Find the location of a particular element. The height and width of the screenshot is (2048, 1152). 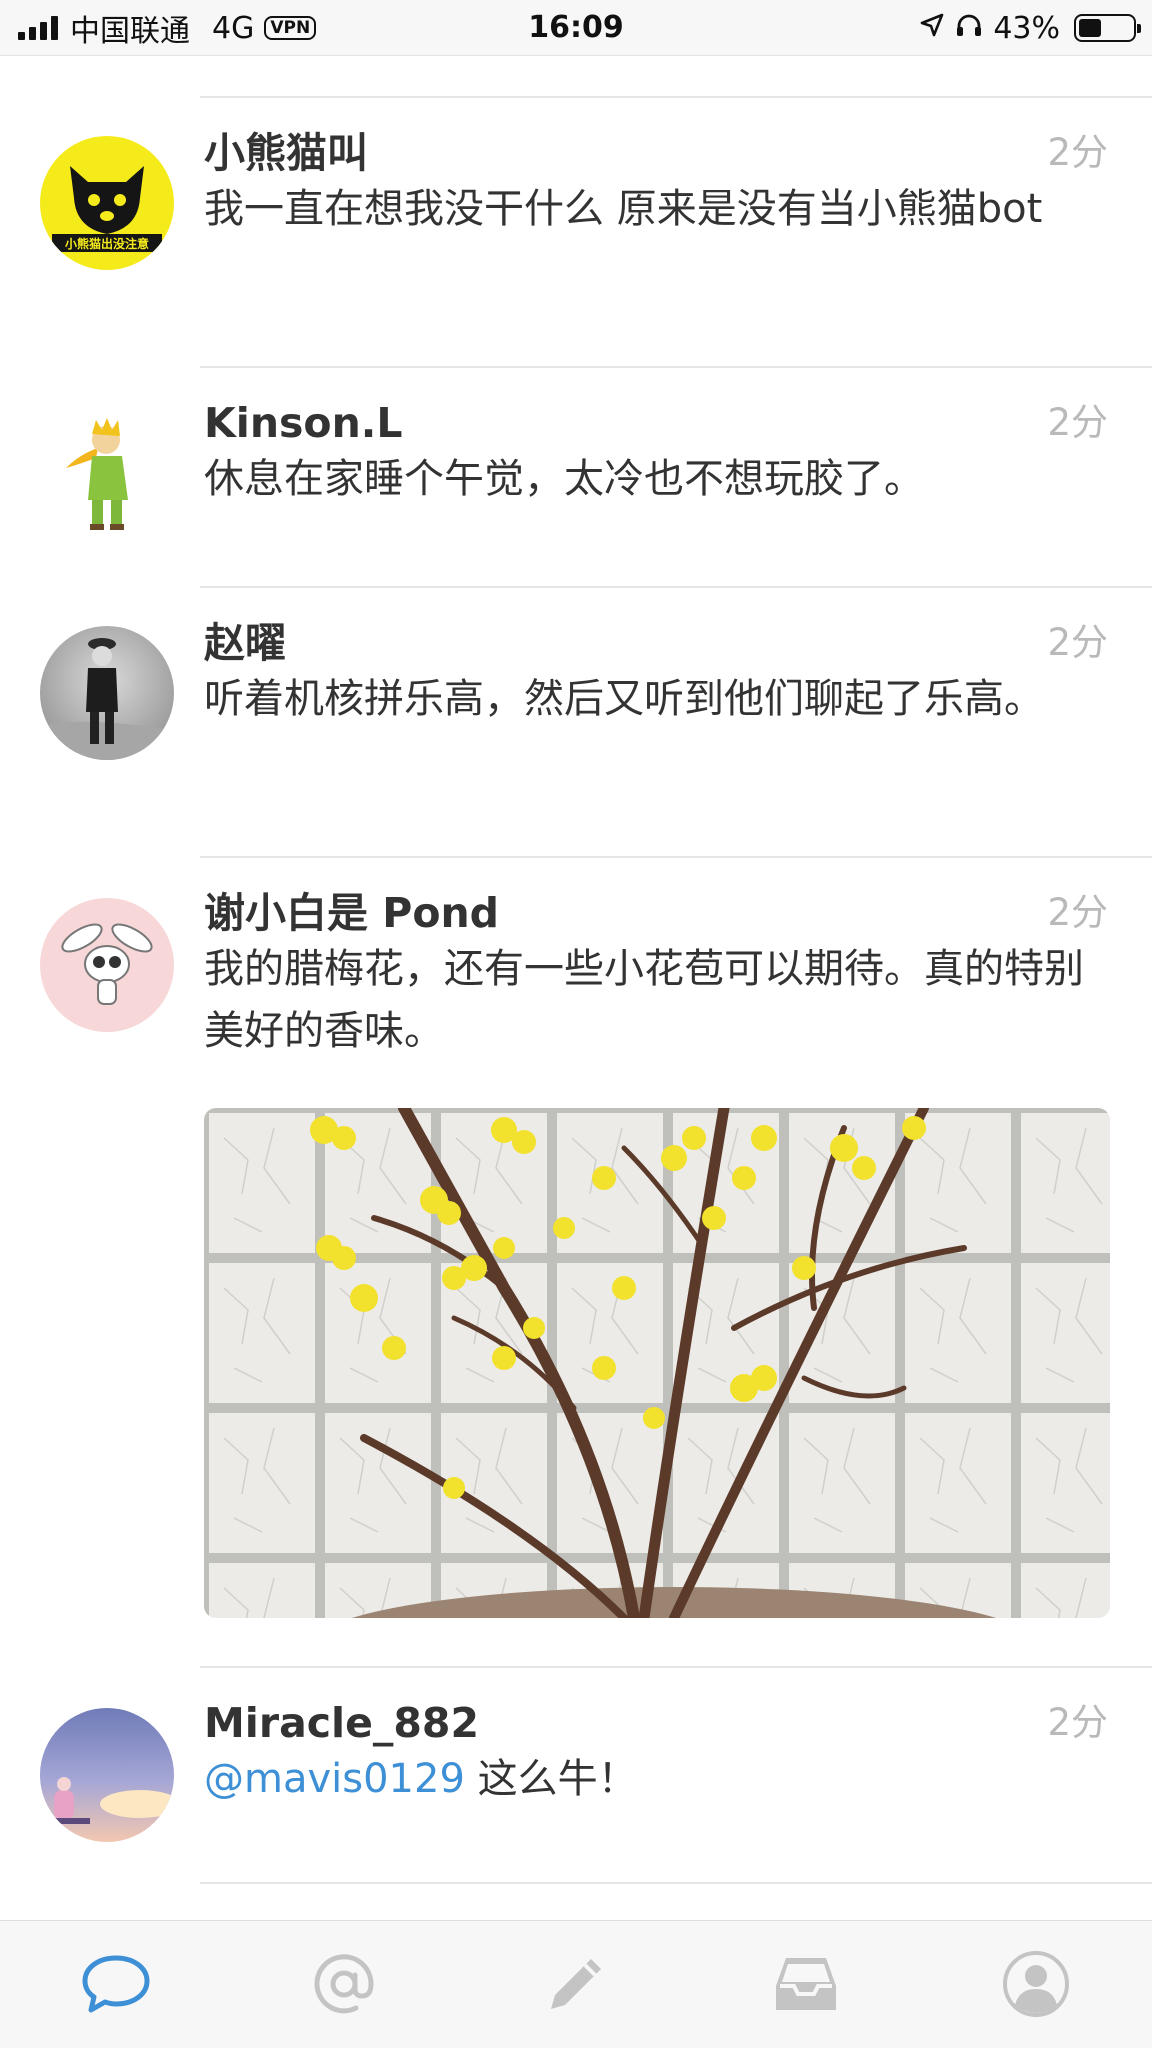

compose-pencil-icon is located at coordinates (576, 1986).